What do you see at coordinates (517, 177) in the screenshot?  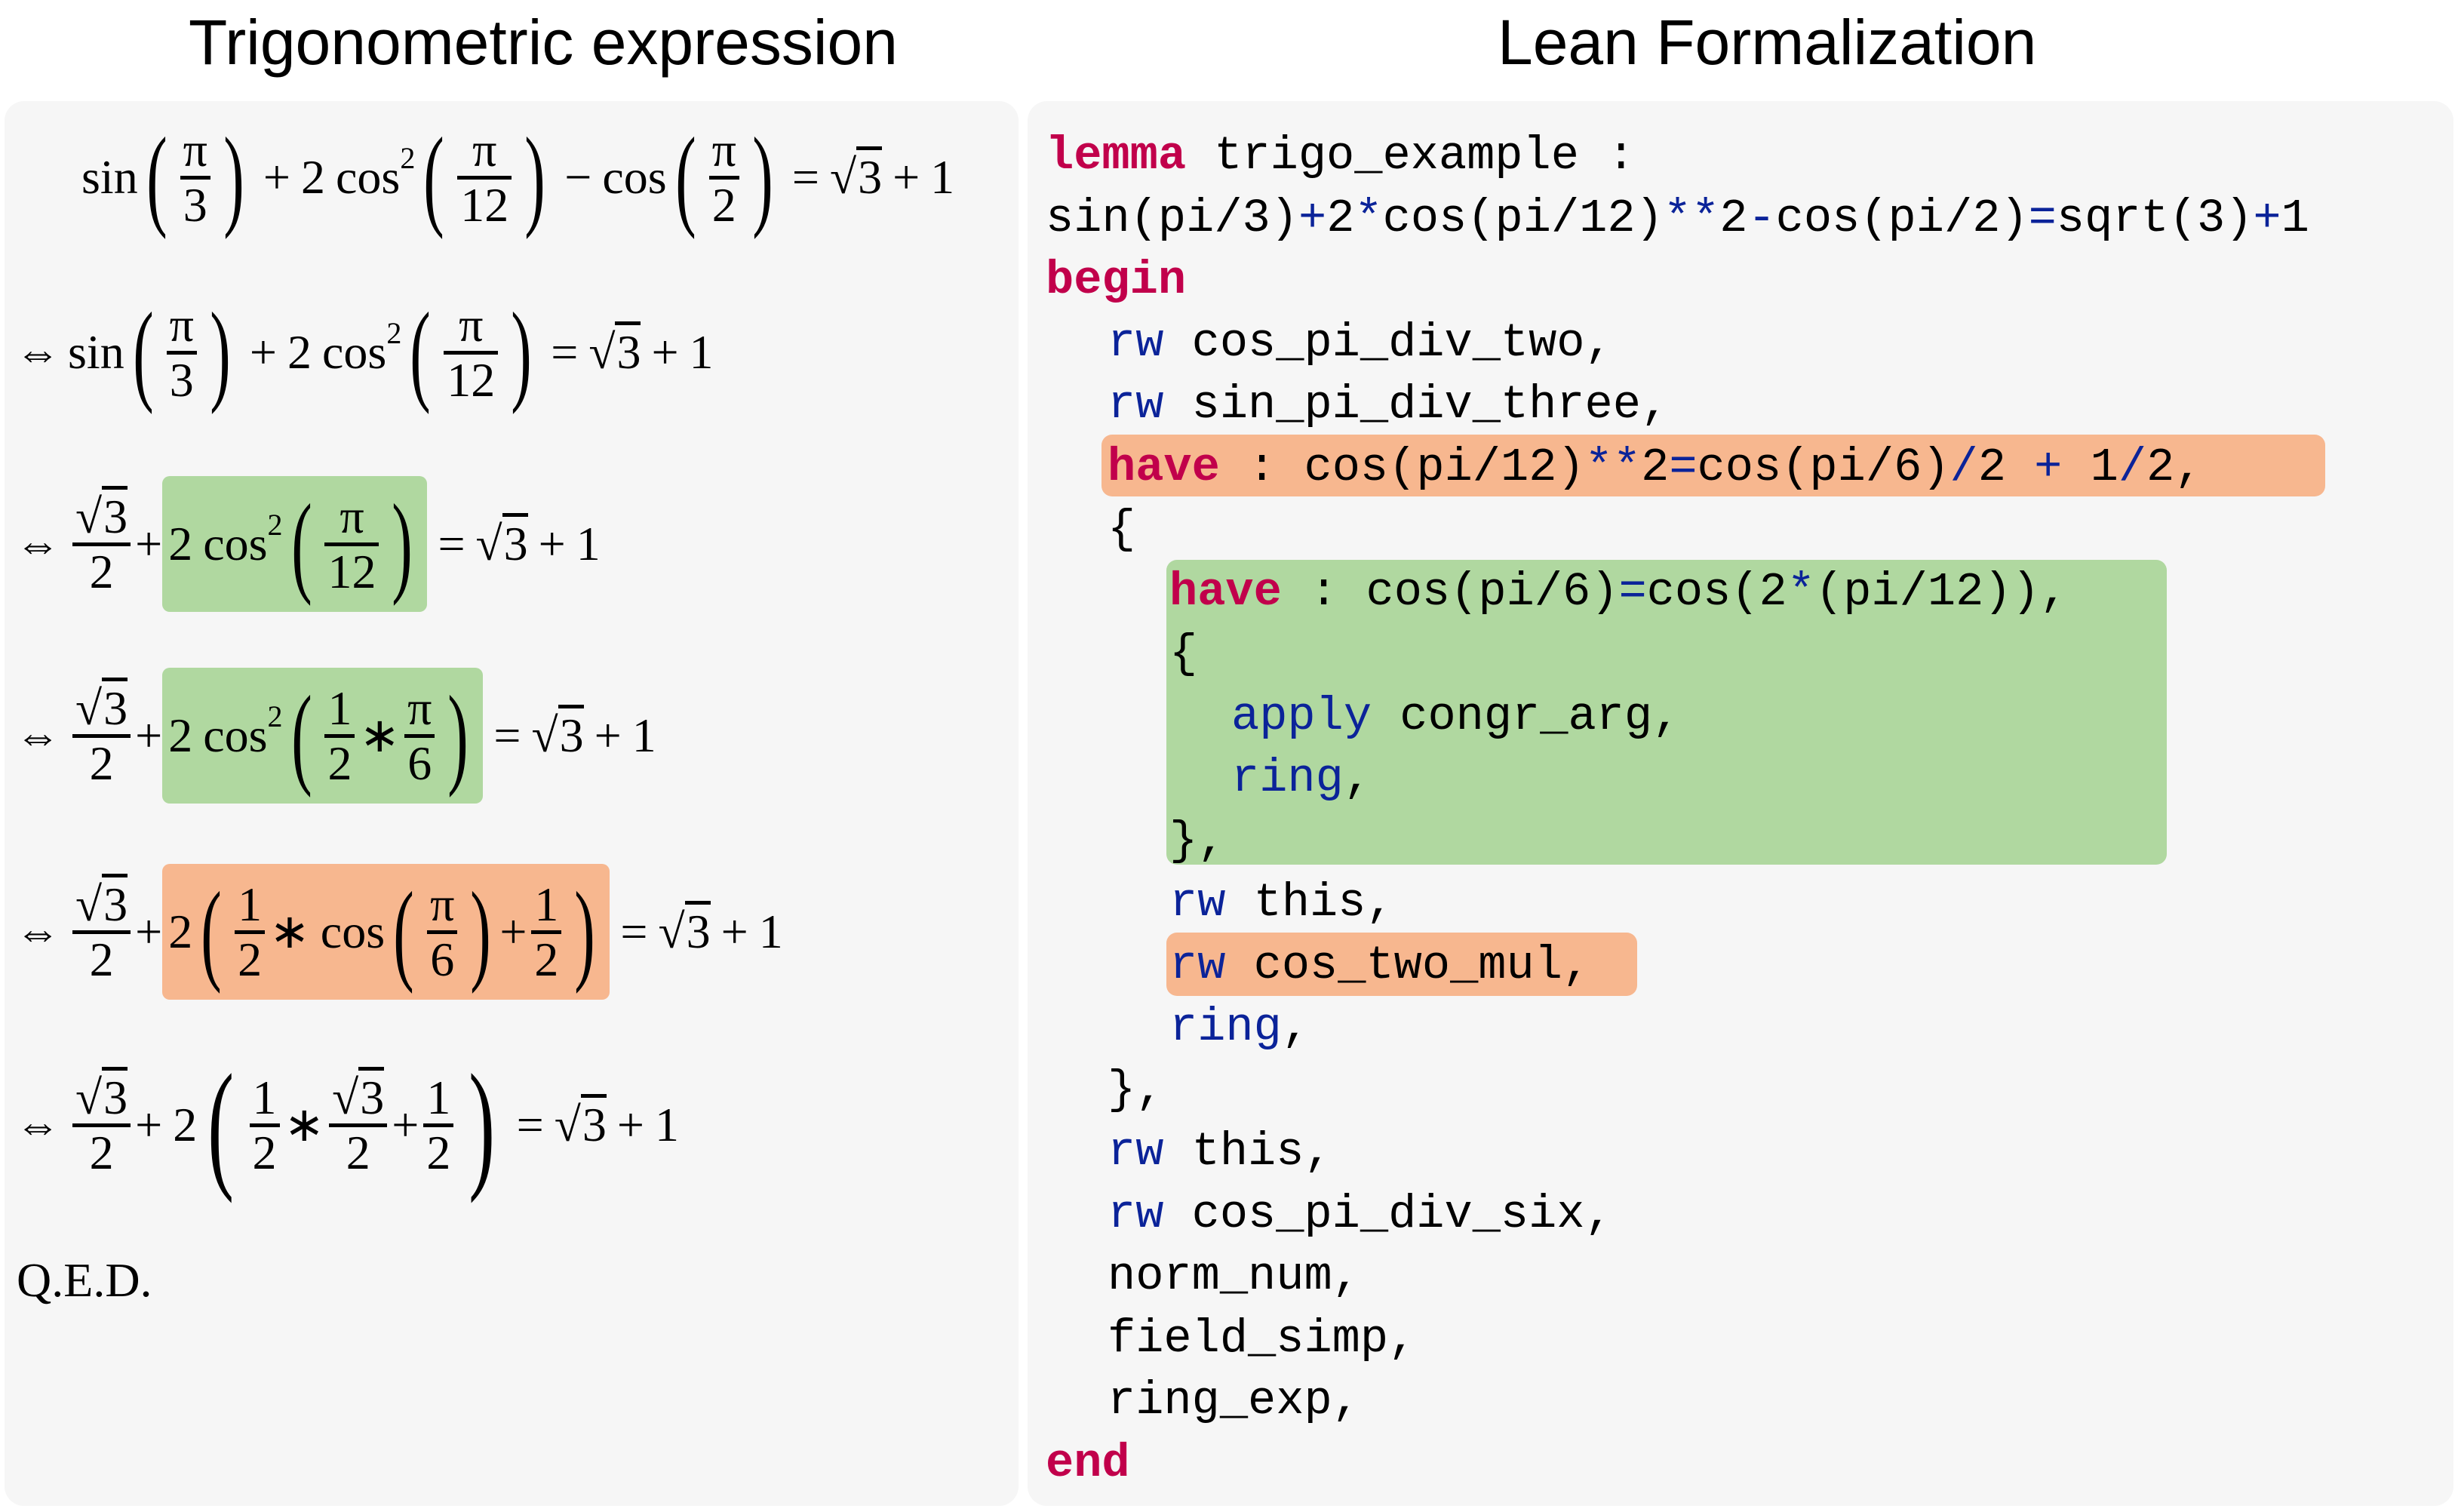 I see `math-step-1: sin(π 3) +2 cos 2(π 12) − cos(π 2) = √3 +1` at bounding box center [517, 177].